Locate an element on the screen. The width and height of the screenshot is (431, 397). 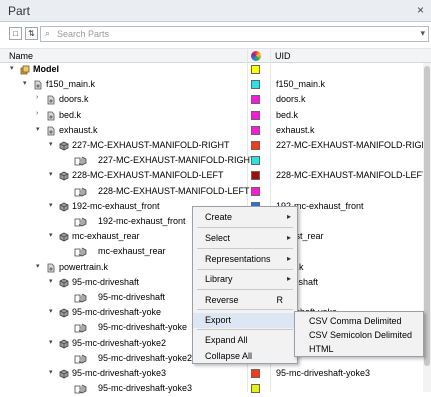
menu-item-collapse-all: Collapse All is located at coordinates (245, 356).